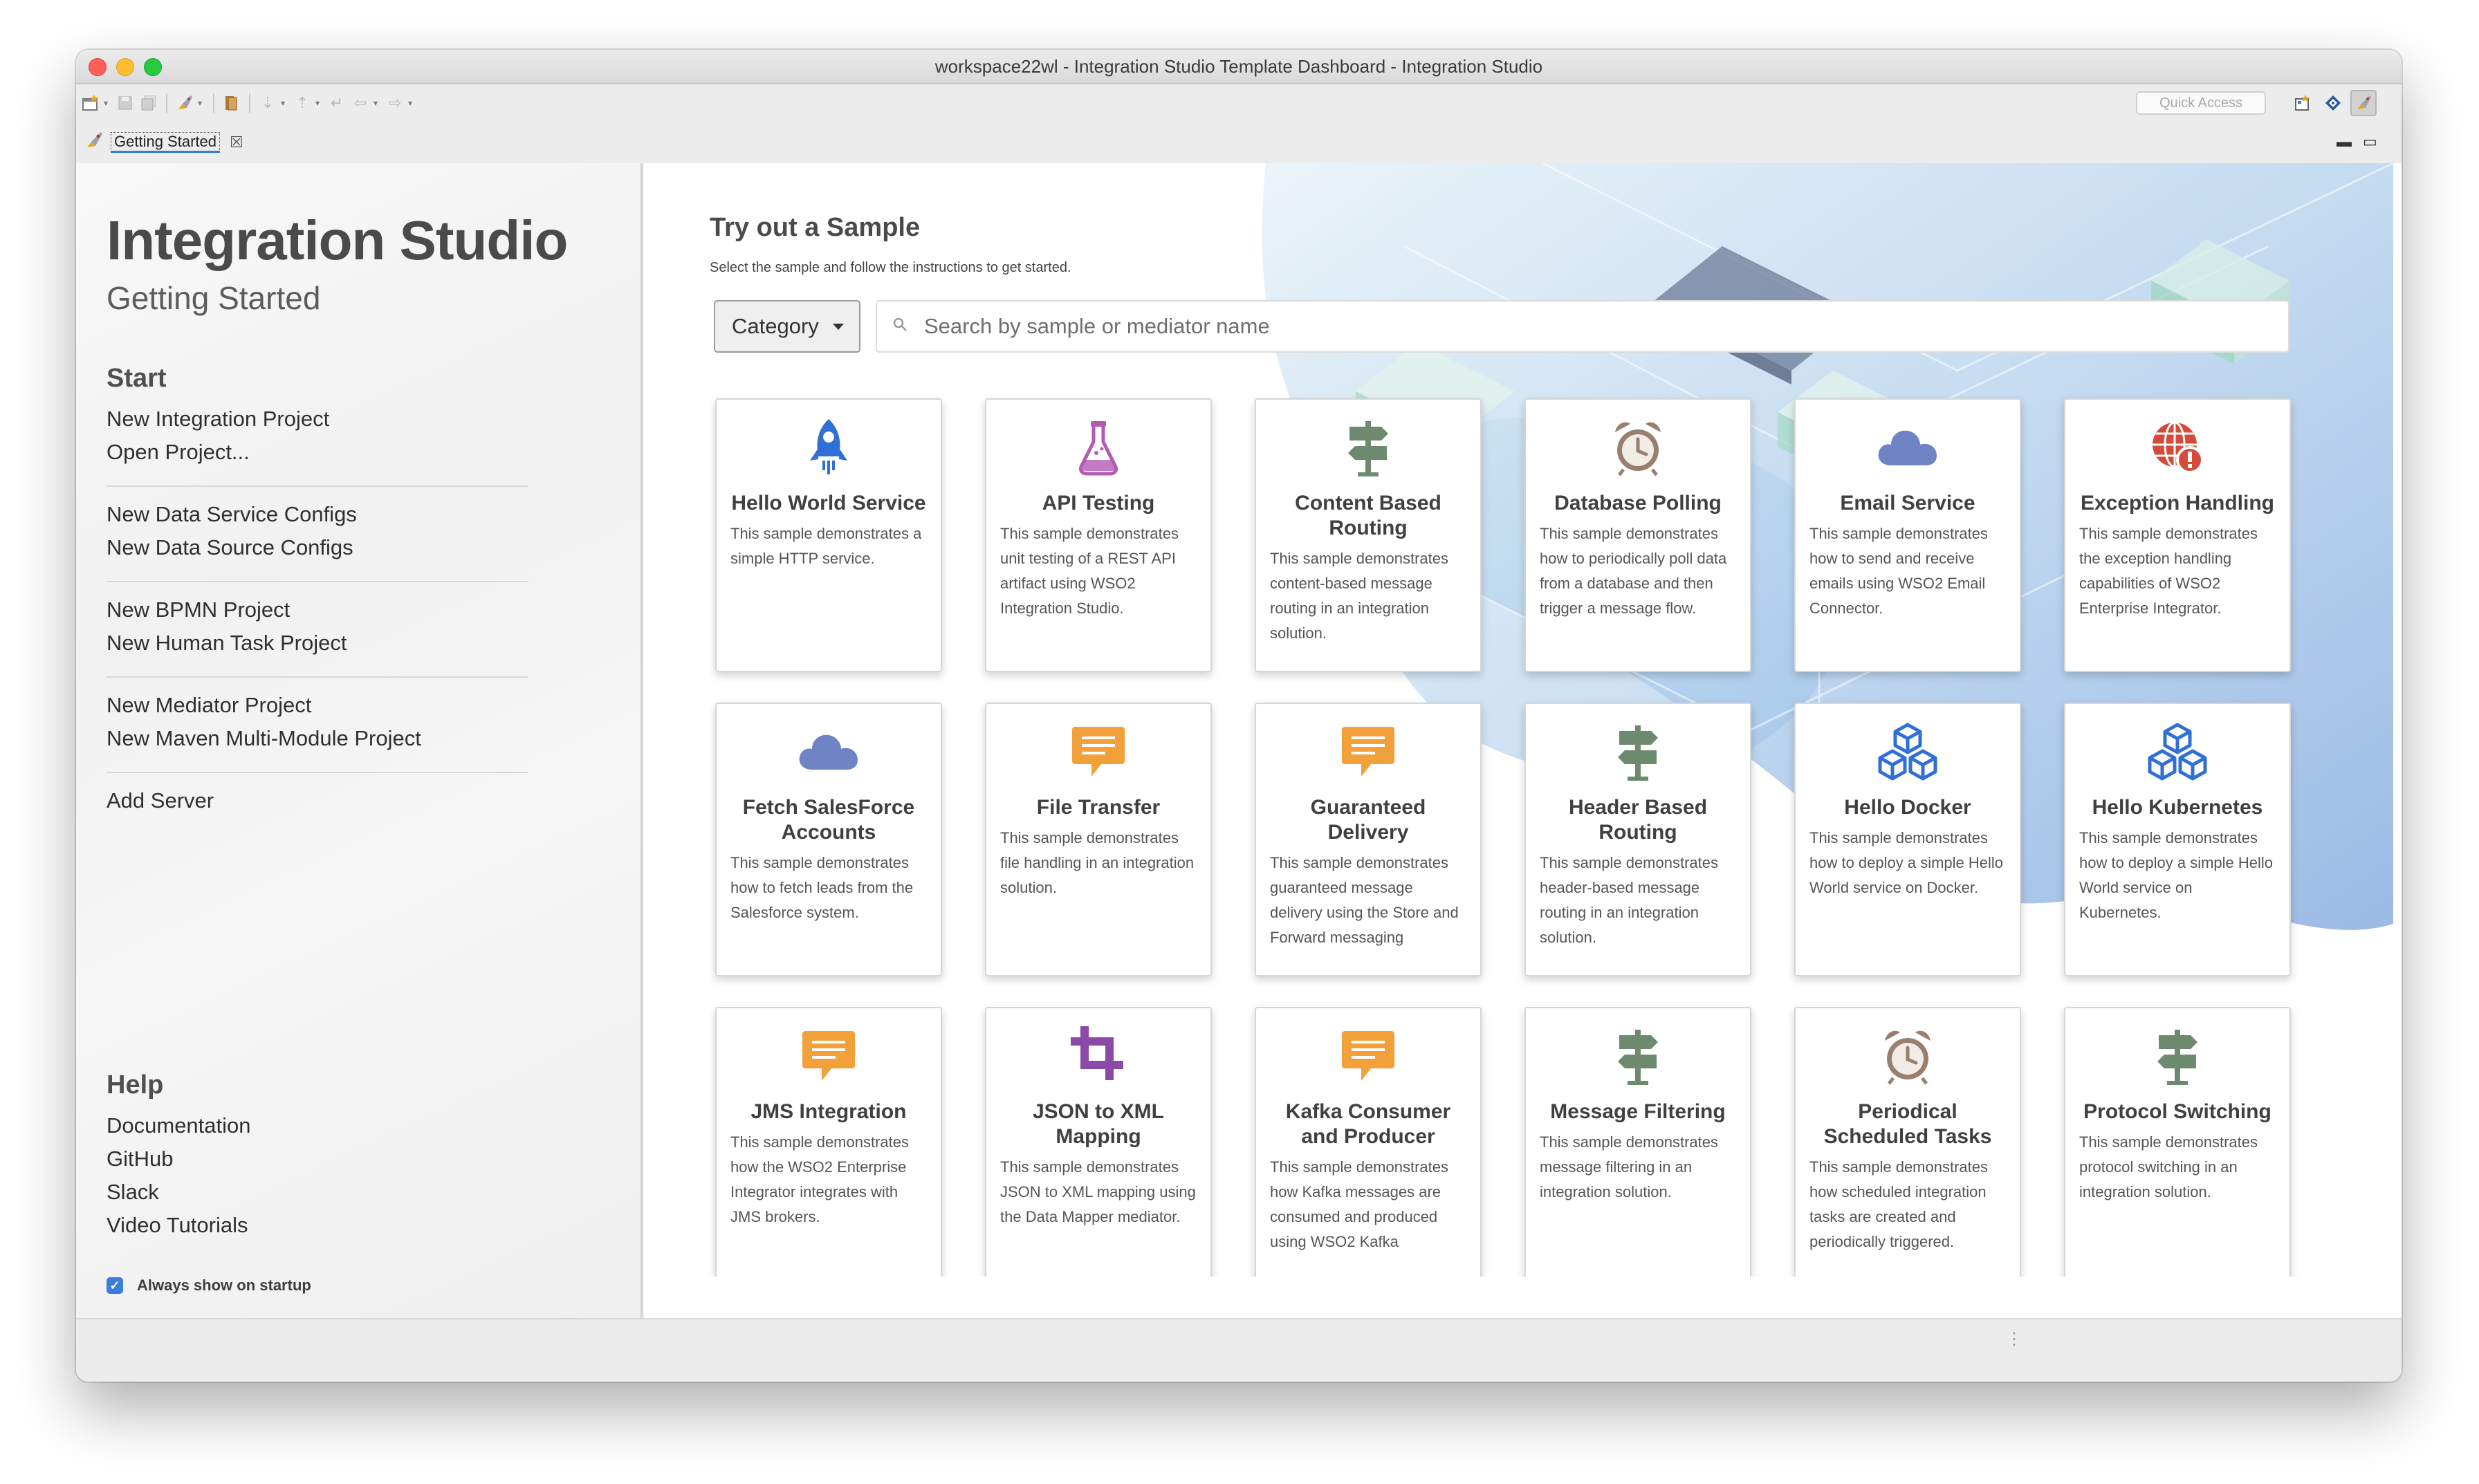 The height and width of the screenshot is (1484, 2479). What do you see at coordinates (336, 103) in the screenshot?
I see `last-edit-icon: ↵` at bounding box center [336, 103].